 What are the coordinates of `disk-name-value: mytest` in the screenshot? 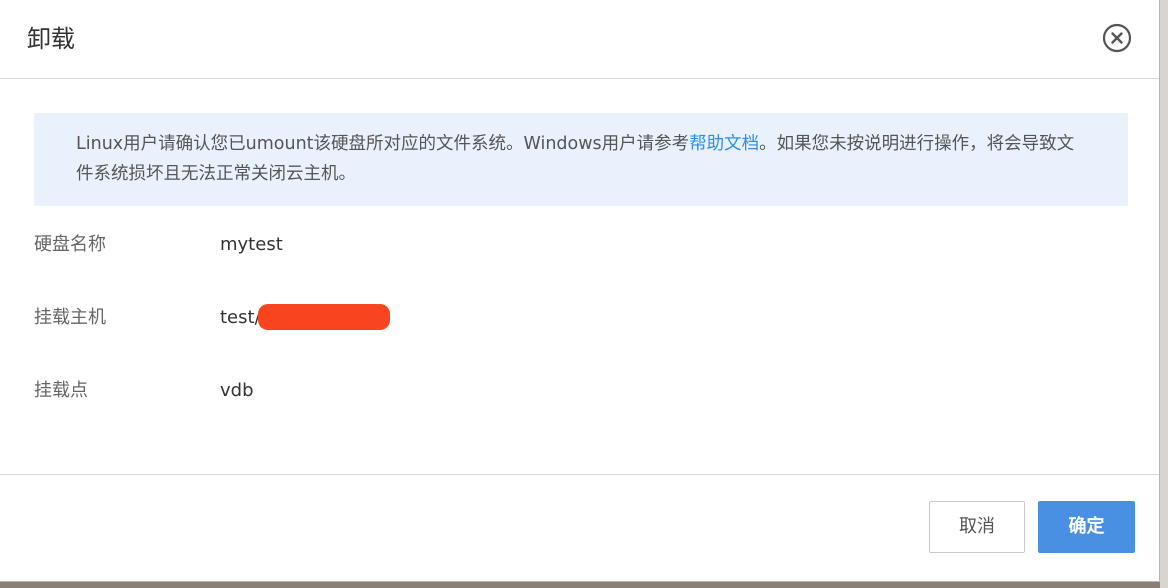 It's located at (251, 244).